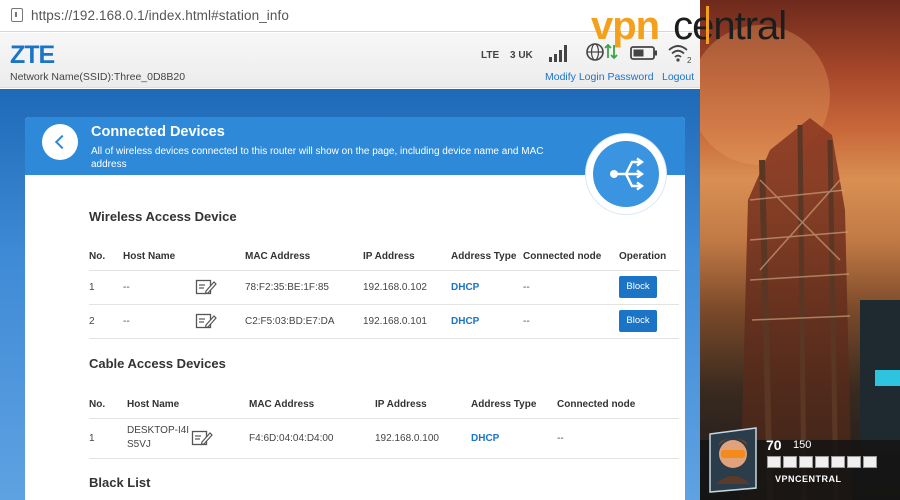  I want to click on chevron-left-icon, so click(62, 142).